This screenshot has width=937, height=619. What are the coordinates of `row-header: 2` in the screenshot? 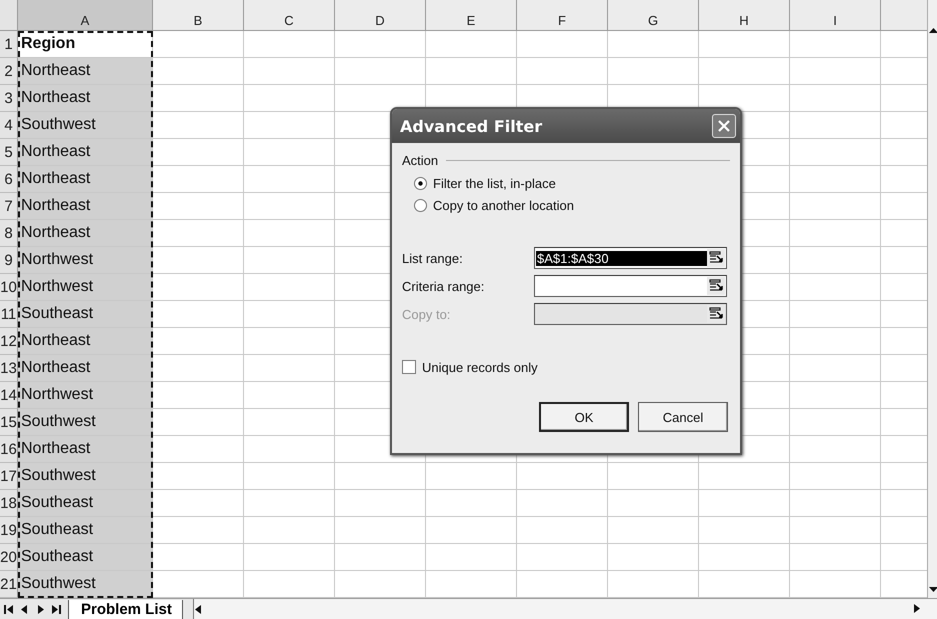 It's located at (9, 71).